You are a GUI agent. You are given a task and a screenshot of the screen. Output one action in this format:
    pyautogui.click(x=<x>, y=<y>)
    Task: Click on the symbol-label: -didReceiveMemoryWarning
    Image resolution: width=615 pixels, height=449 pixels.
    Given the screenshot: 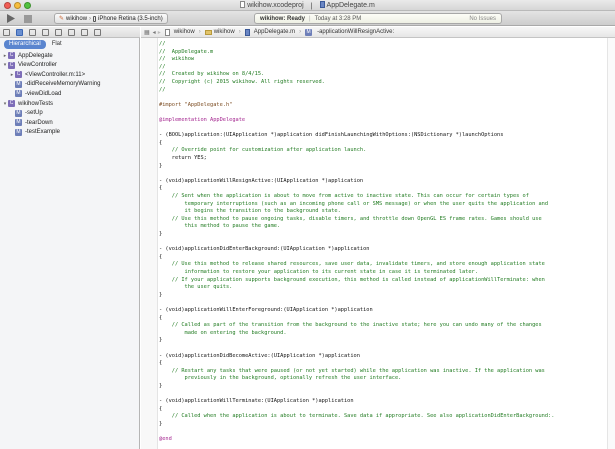 What is the action you would take?
    pyautogui.click(x=63, y=84)
    